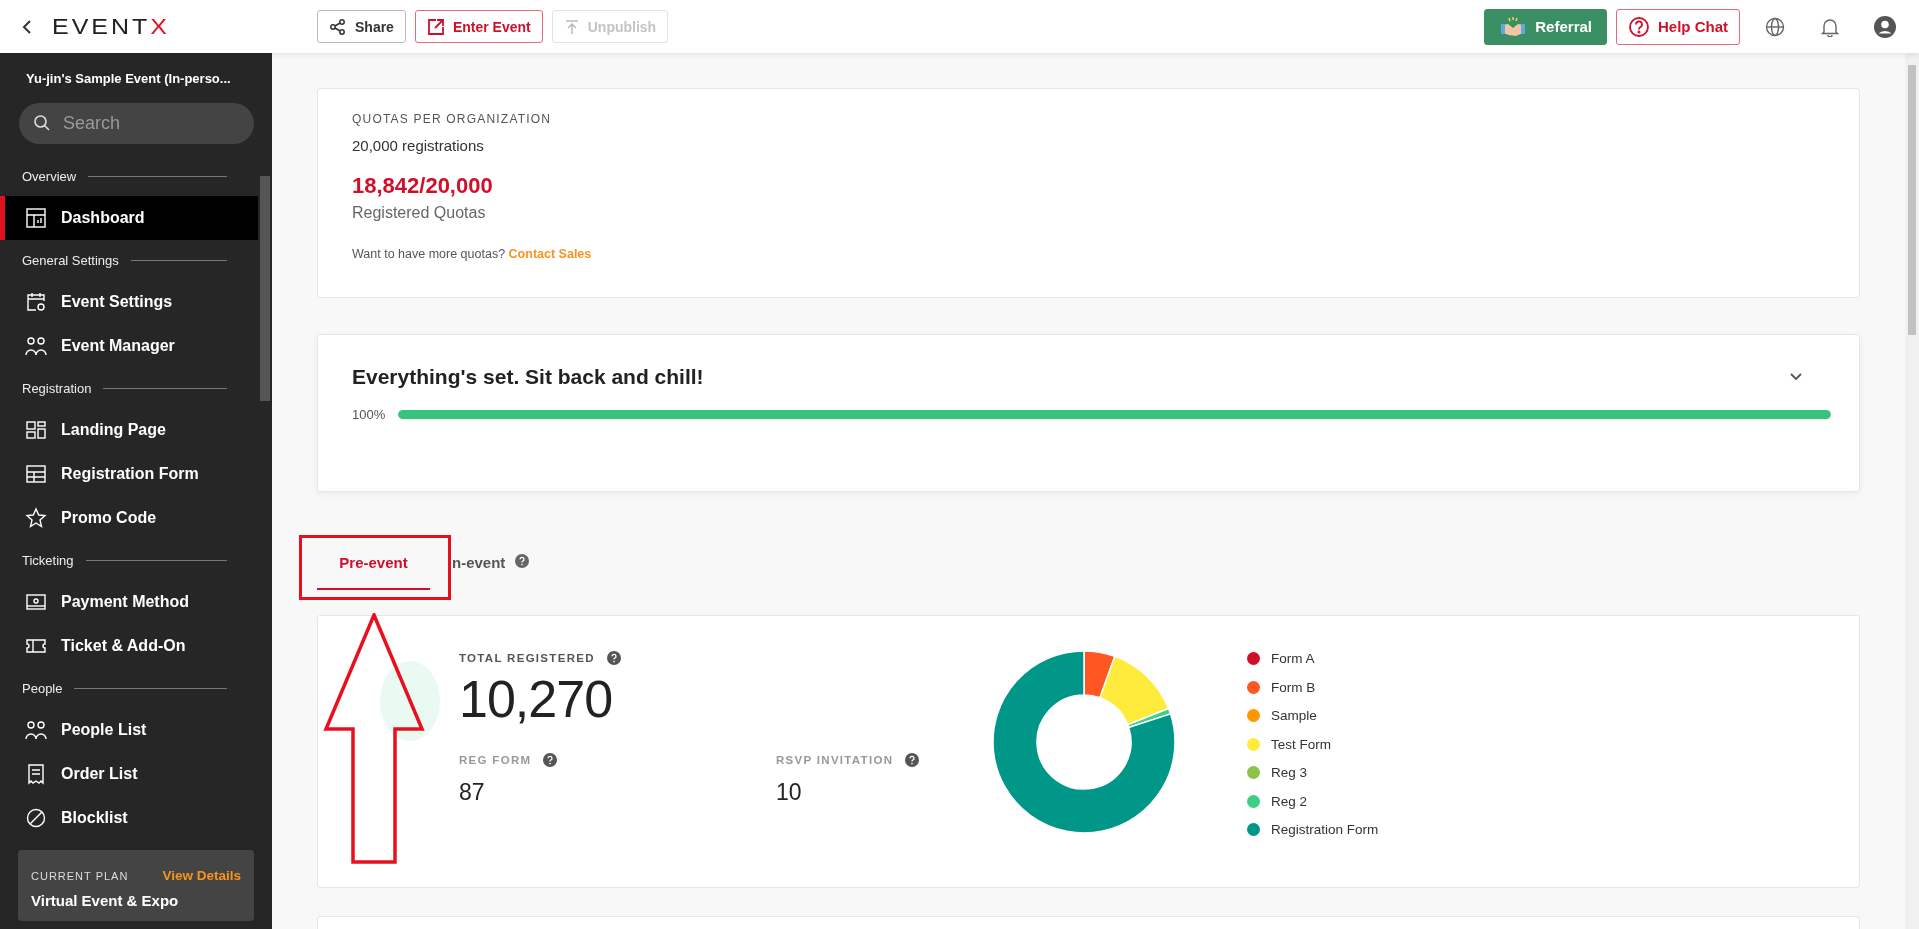  Describe the element at coordinates (36, 518) in the screenshot. I see `star-icon` at that location.